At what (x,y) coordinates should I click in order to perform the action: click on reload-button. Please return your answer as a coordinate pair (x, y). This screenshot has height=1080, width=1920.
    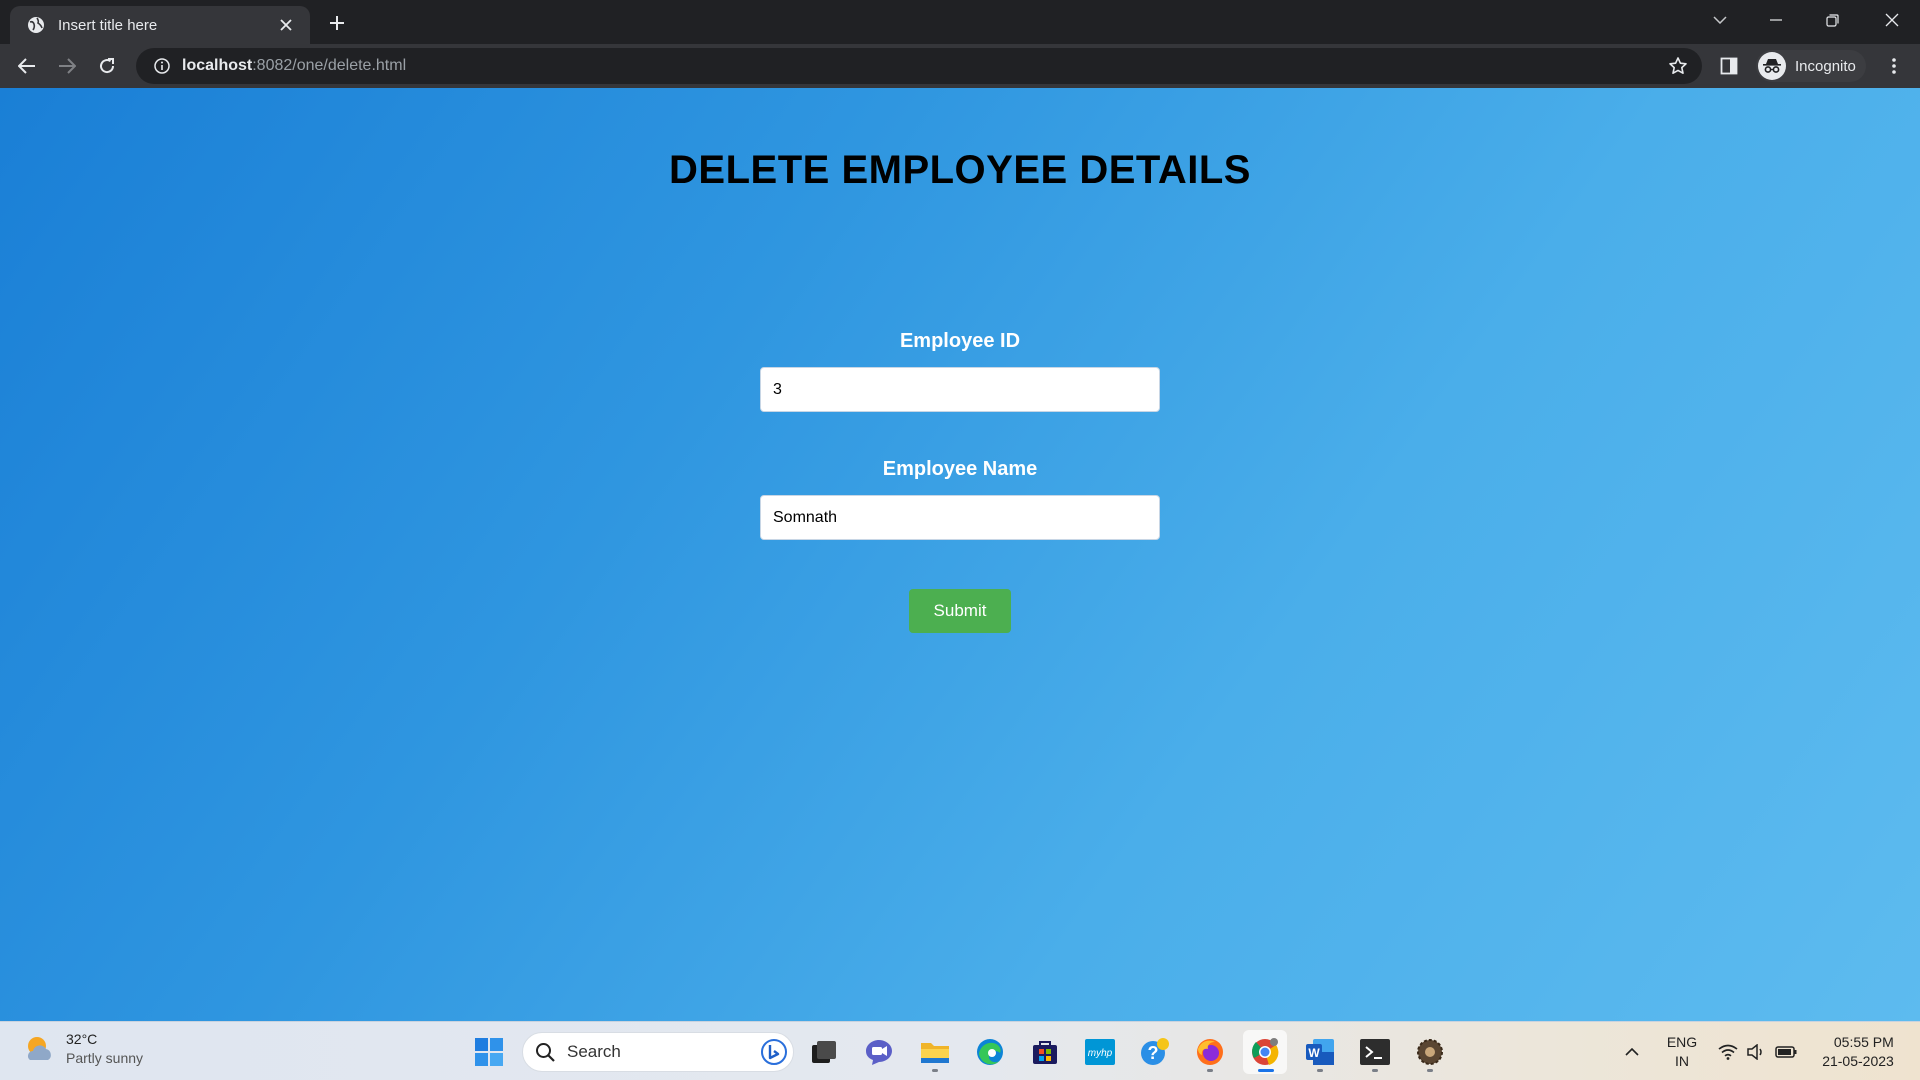
    Looking at the image, I should click on (107, 66).